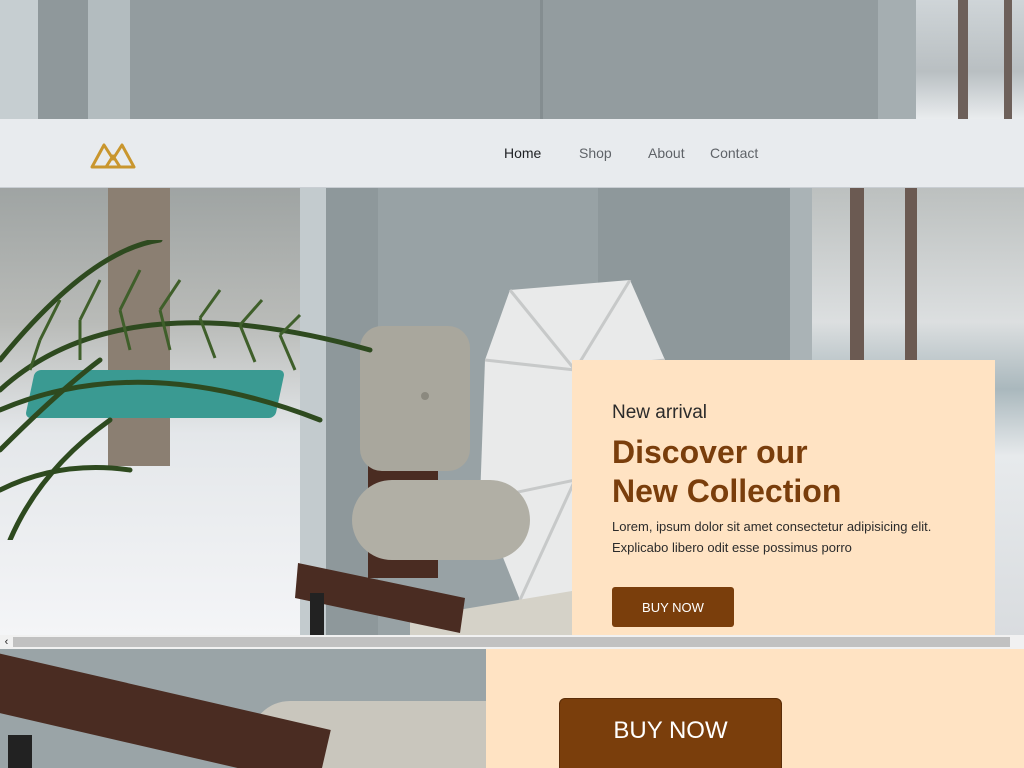 This screenshot has width=1024, height=768. What do you see at coordinates (520, 59) in the screenshot?
I see `wall` at bounding box center [520, 59].